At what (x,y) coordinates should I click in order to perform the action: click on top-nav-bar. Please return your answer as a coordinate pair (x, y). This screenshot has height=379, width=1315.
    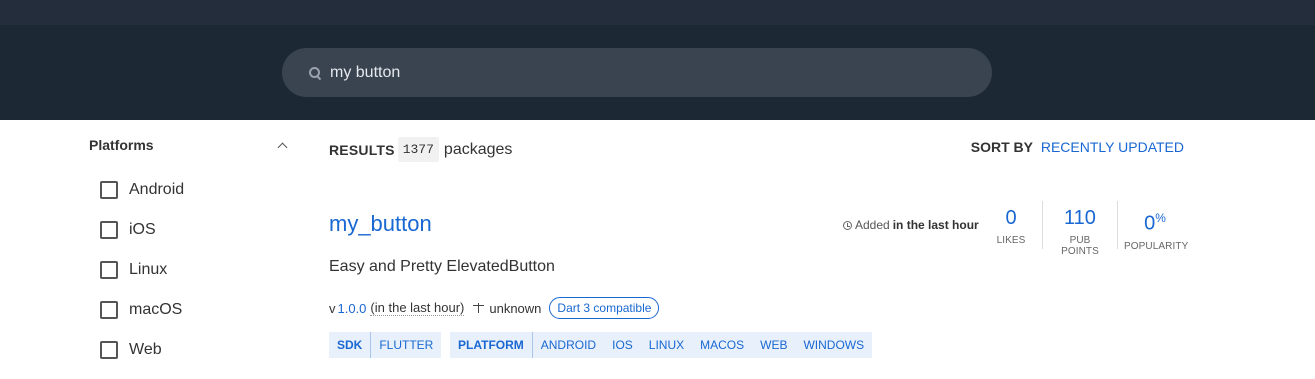
    Looking at the image, I should click on (657, 12).